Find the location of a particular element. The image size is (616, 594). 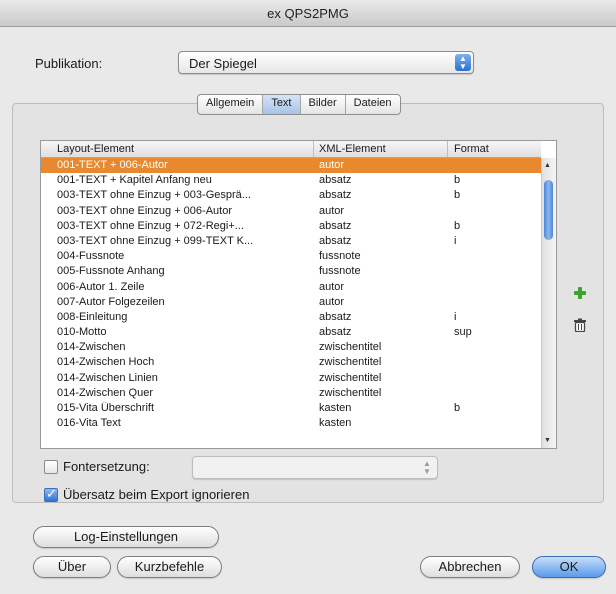

overset-label: Übersatz beim Export ignorieren is located at coordinates (156, 494).